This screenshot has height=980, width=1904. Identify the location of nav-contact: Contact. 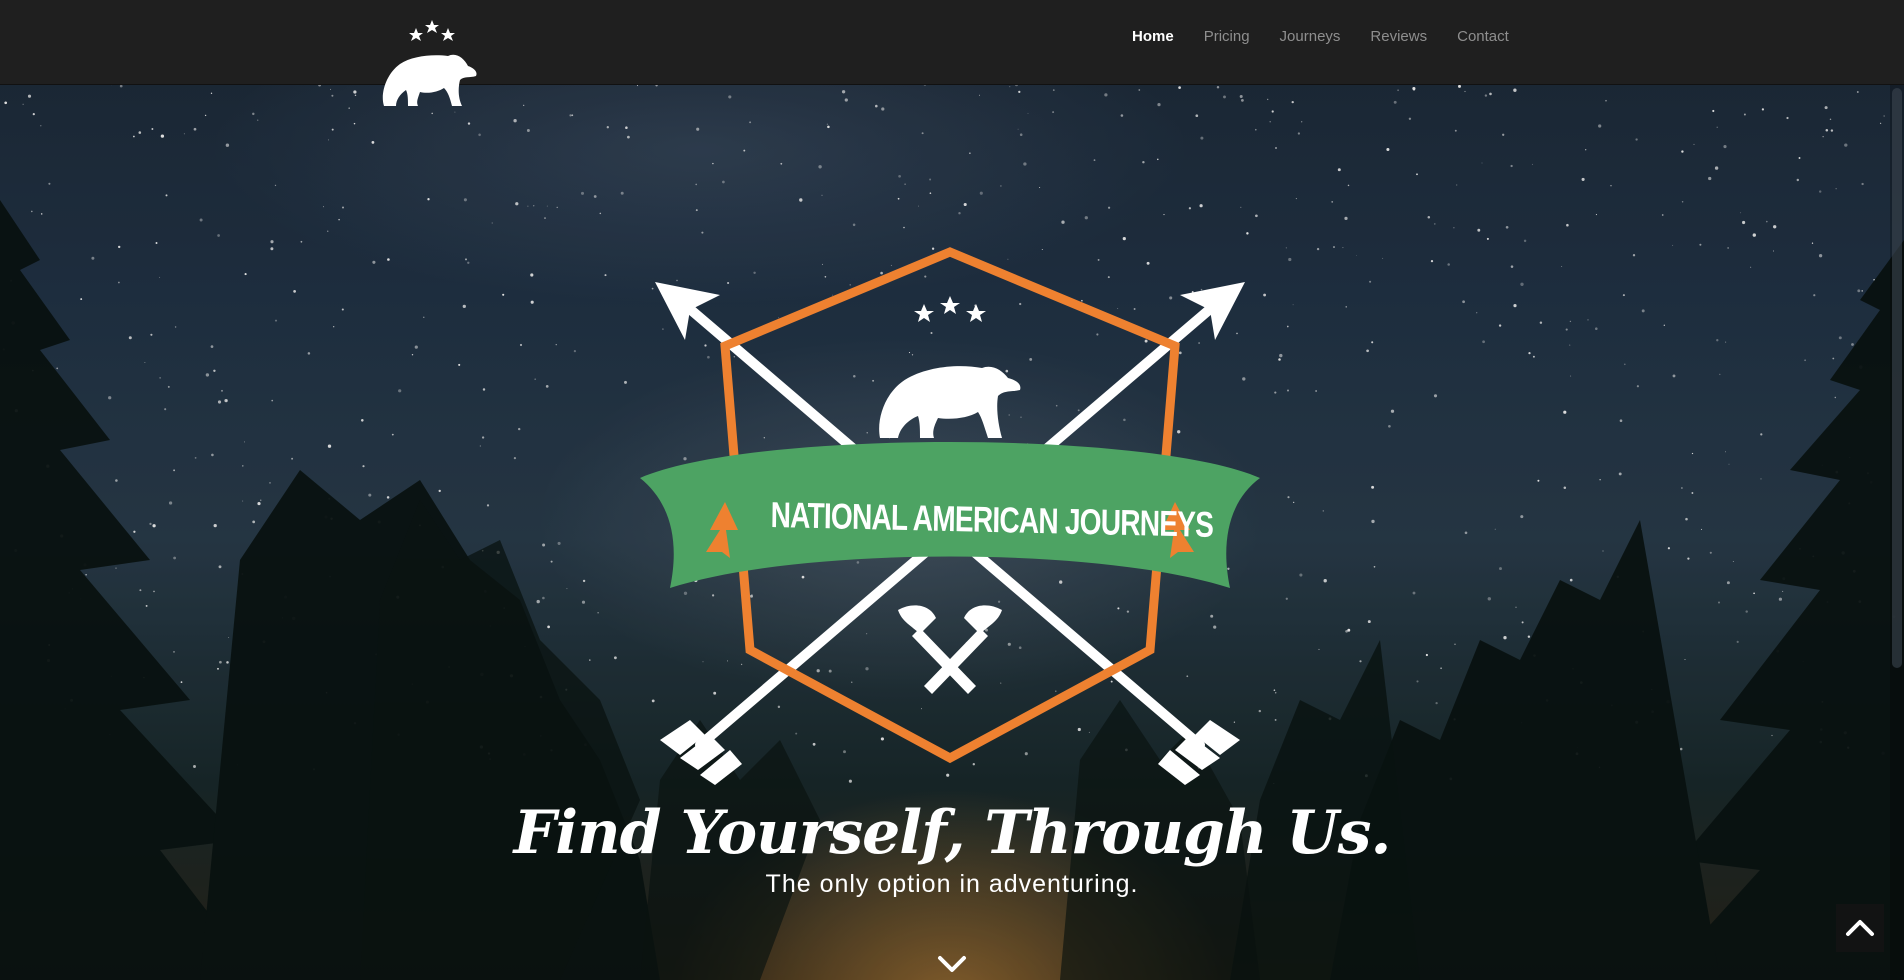
(1483, 36).